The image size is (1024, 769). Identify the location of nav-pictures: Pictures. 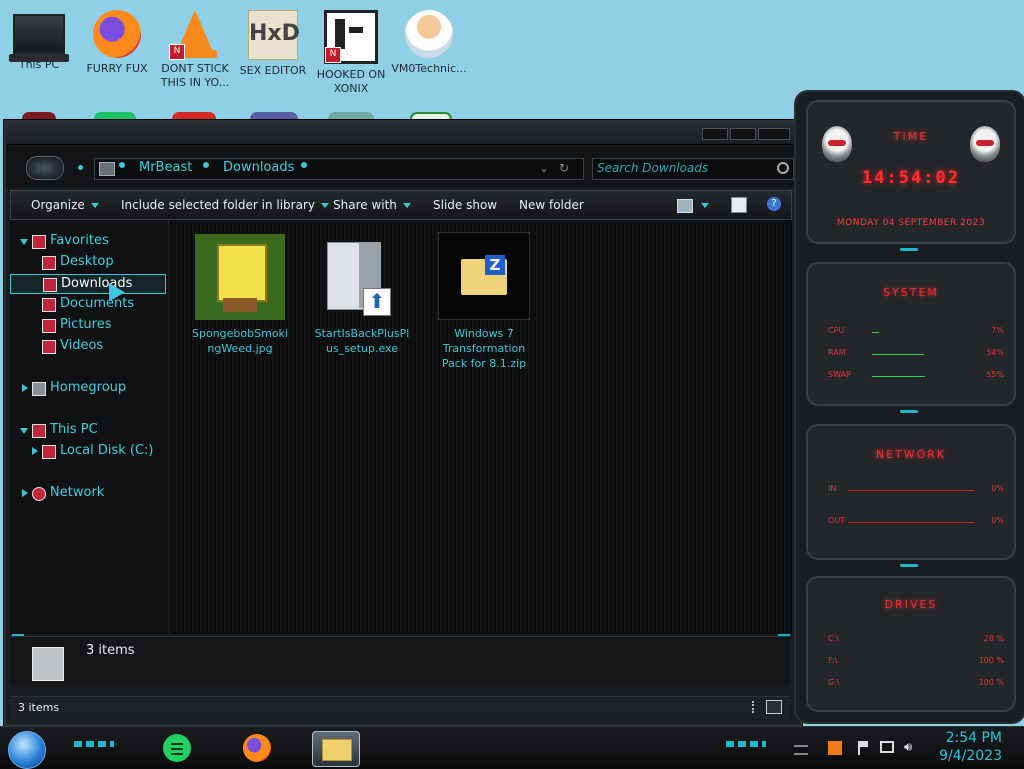
(87, 325).